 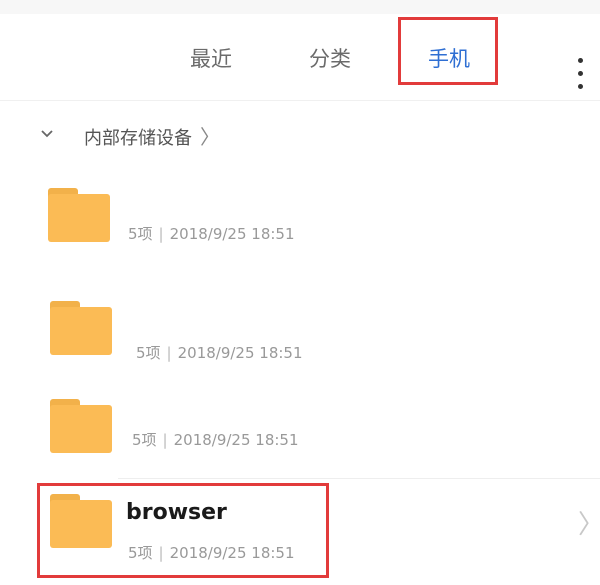 I want to click on status-bar-strip, so click(x=300, y=7).